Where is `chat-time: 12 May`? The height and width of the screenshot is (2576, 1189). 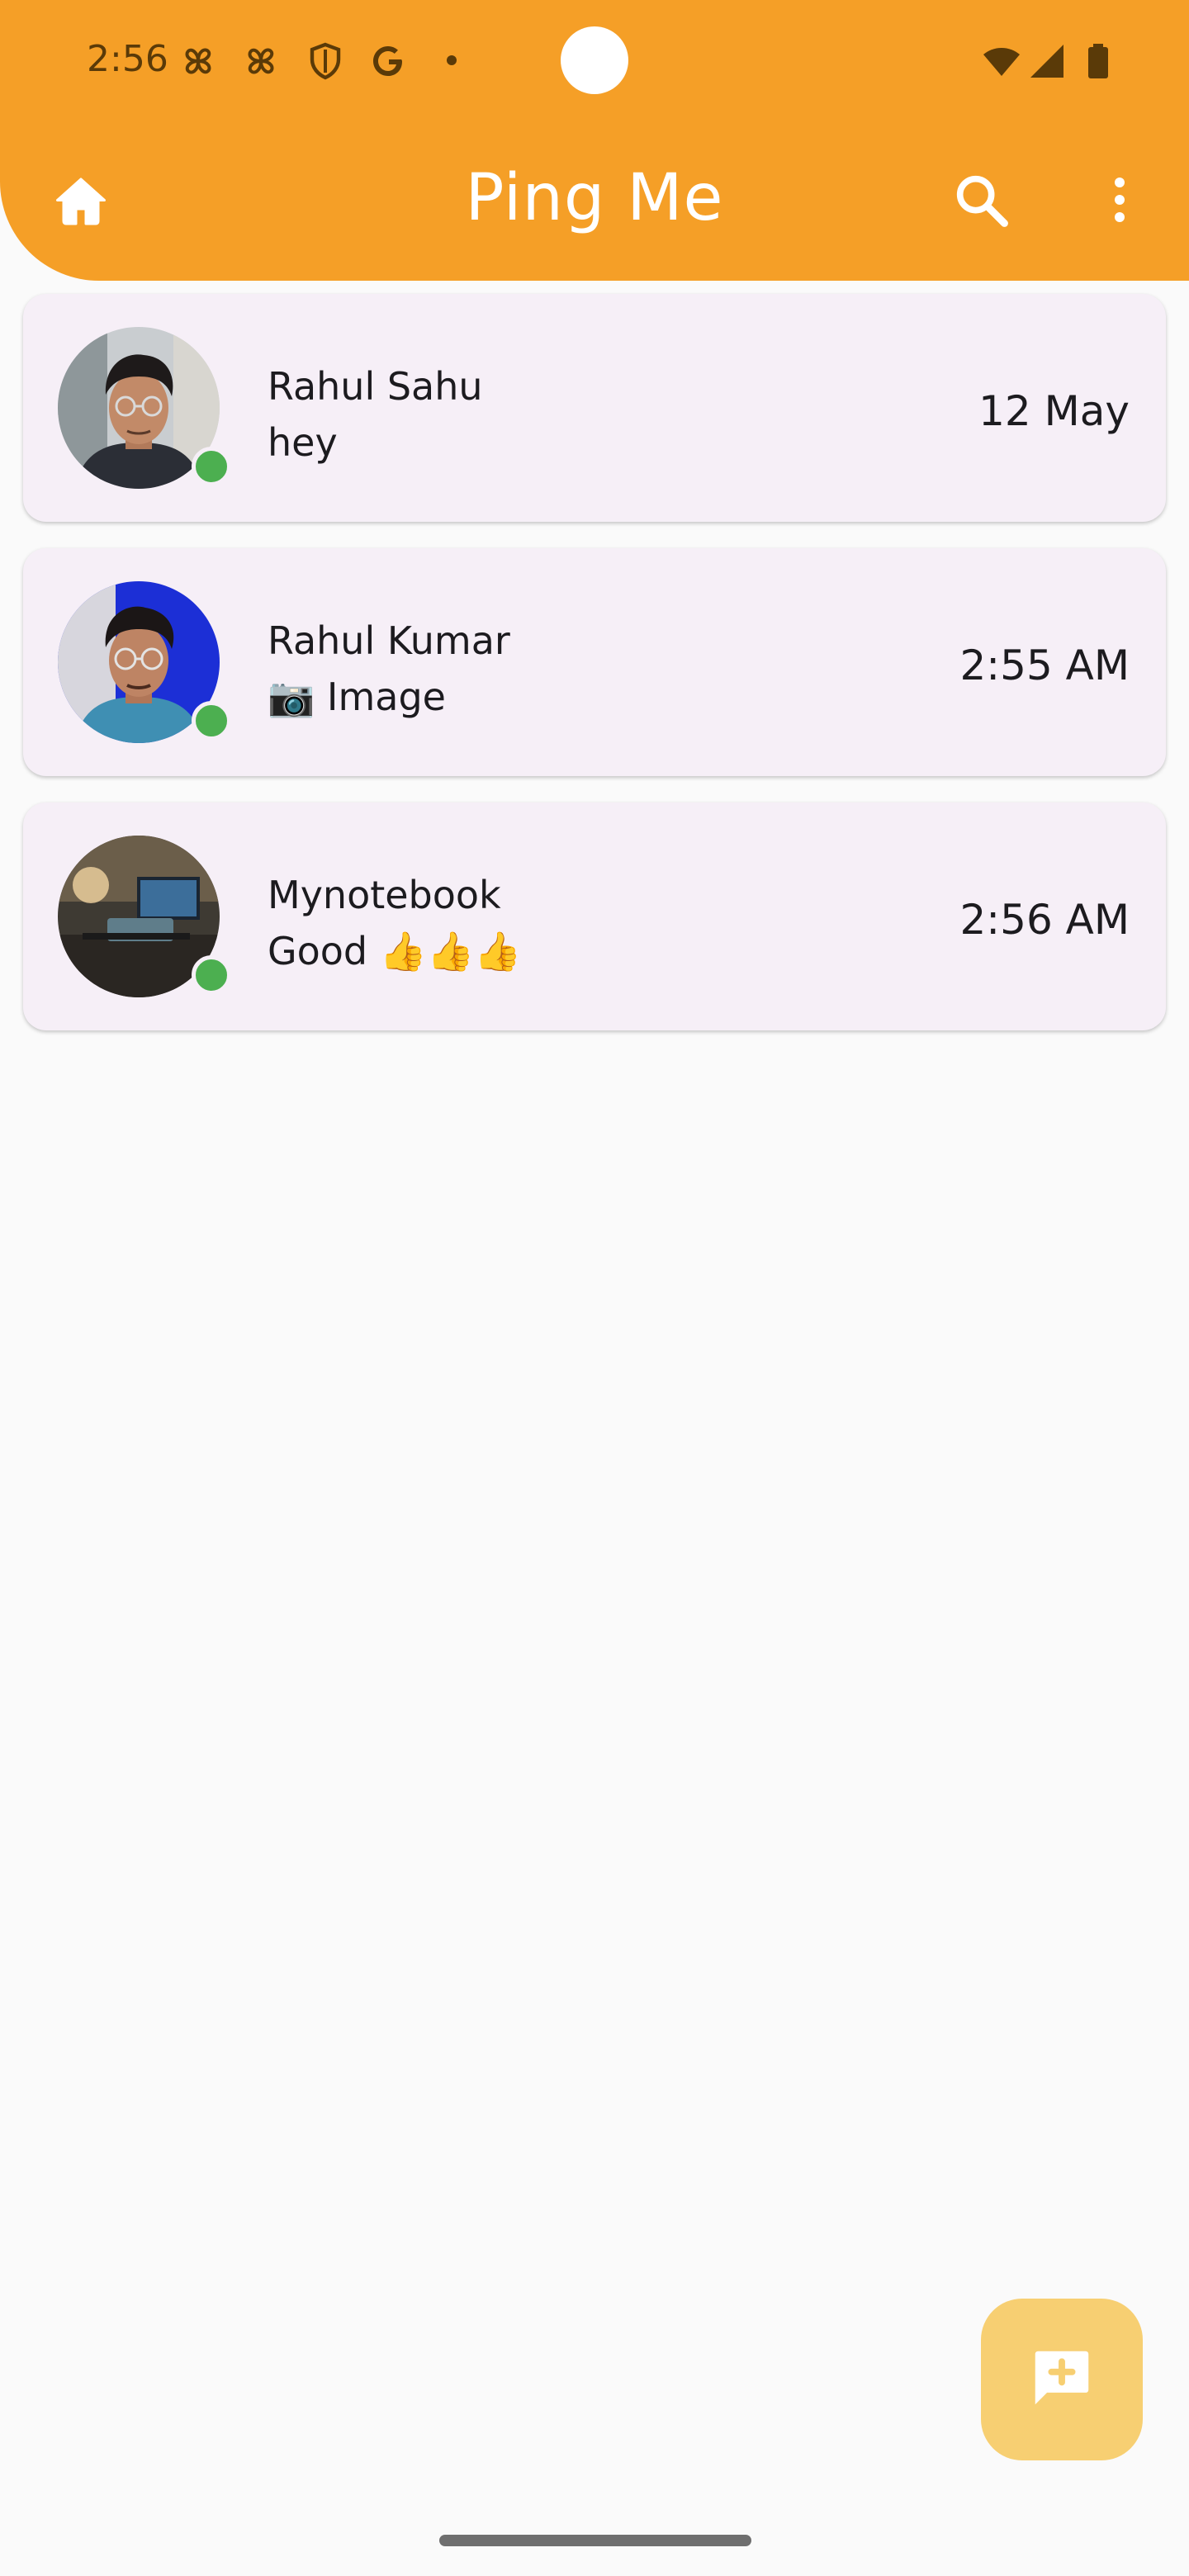
chat-time: 12 May is located at coordinates (1054, 411).